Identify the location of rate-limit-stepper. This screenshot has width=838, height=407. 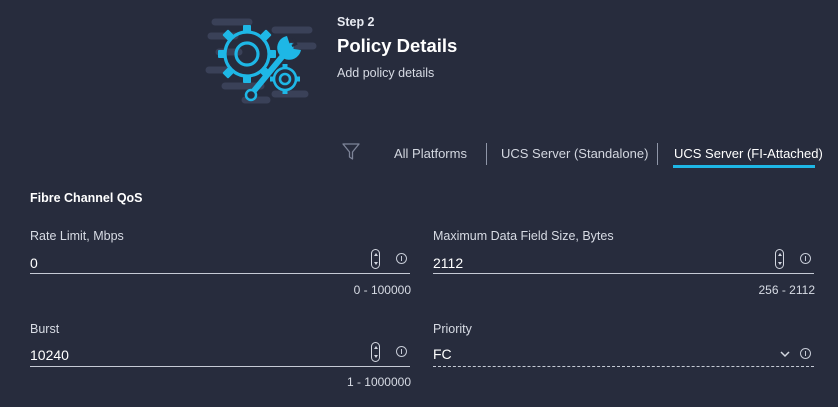
(375, 259).